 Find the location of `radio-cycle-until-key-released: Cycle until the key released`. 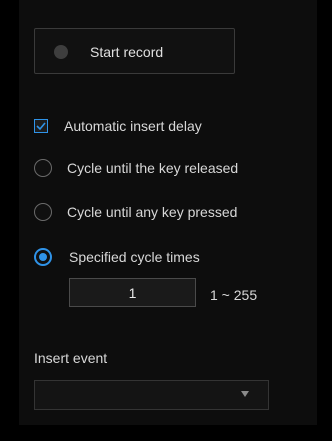

radio-cycle-until-key-released: Cycle until the key released is located at coordinates (159, 168).